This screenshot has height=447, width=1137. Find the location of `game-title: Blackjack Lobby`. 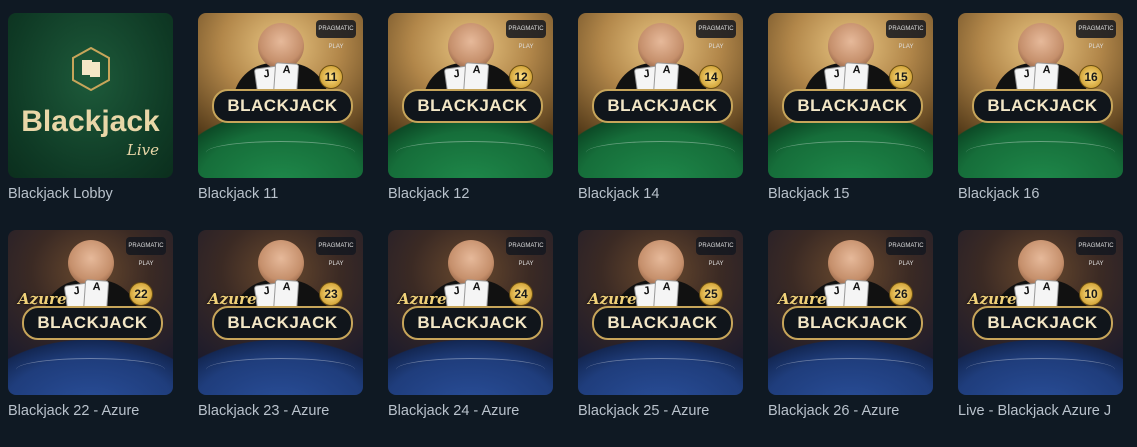

game-title: Blackjack Lobby is located at coordinates (90, 194).